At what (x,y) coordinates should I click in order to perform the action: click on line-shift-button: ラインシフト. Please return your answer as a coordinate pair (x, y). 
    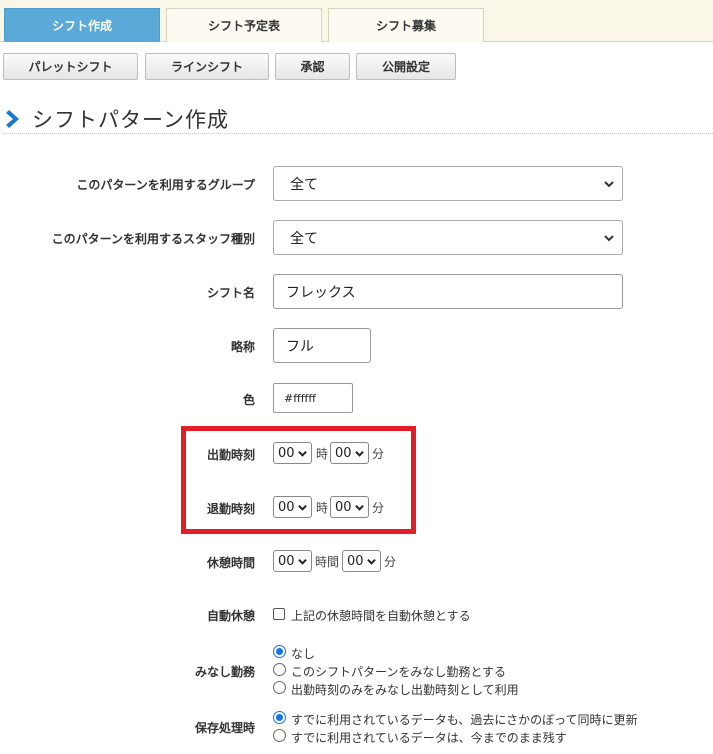
    Looking at the image, I should click on (207, 66).